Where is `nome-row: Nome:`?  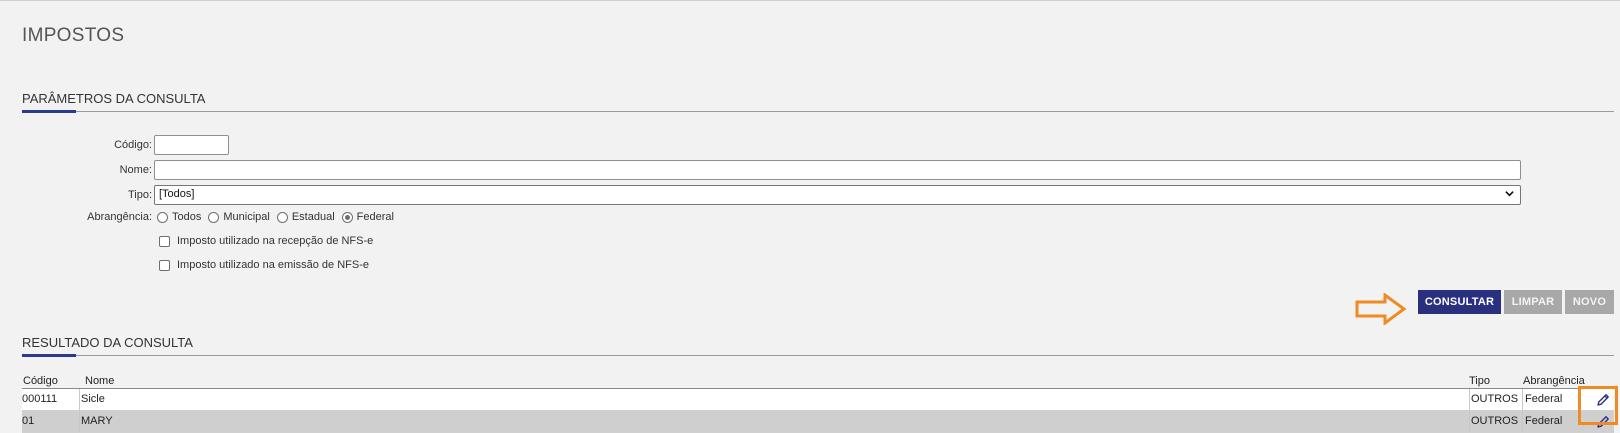
nome-row: Nome: is located at coordinates (767, 170).